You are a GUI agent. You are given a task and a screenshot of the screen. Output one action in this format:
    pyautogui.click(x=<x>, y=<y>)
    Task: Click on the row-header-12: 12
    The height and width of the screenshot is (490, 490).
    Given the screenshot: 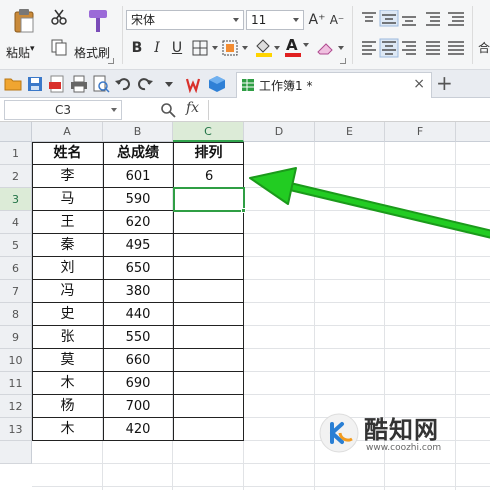 What is the action you would take?
    pyautogui.click(x=16, y=406)
    